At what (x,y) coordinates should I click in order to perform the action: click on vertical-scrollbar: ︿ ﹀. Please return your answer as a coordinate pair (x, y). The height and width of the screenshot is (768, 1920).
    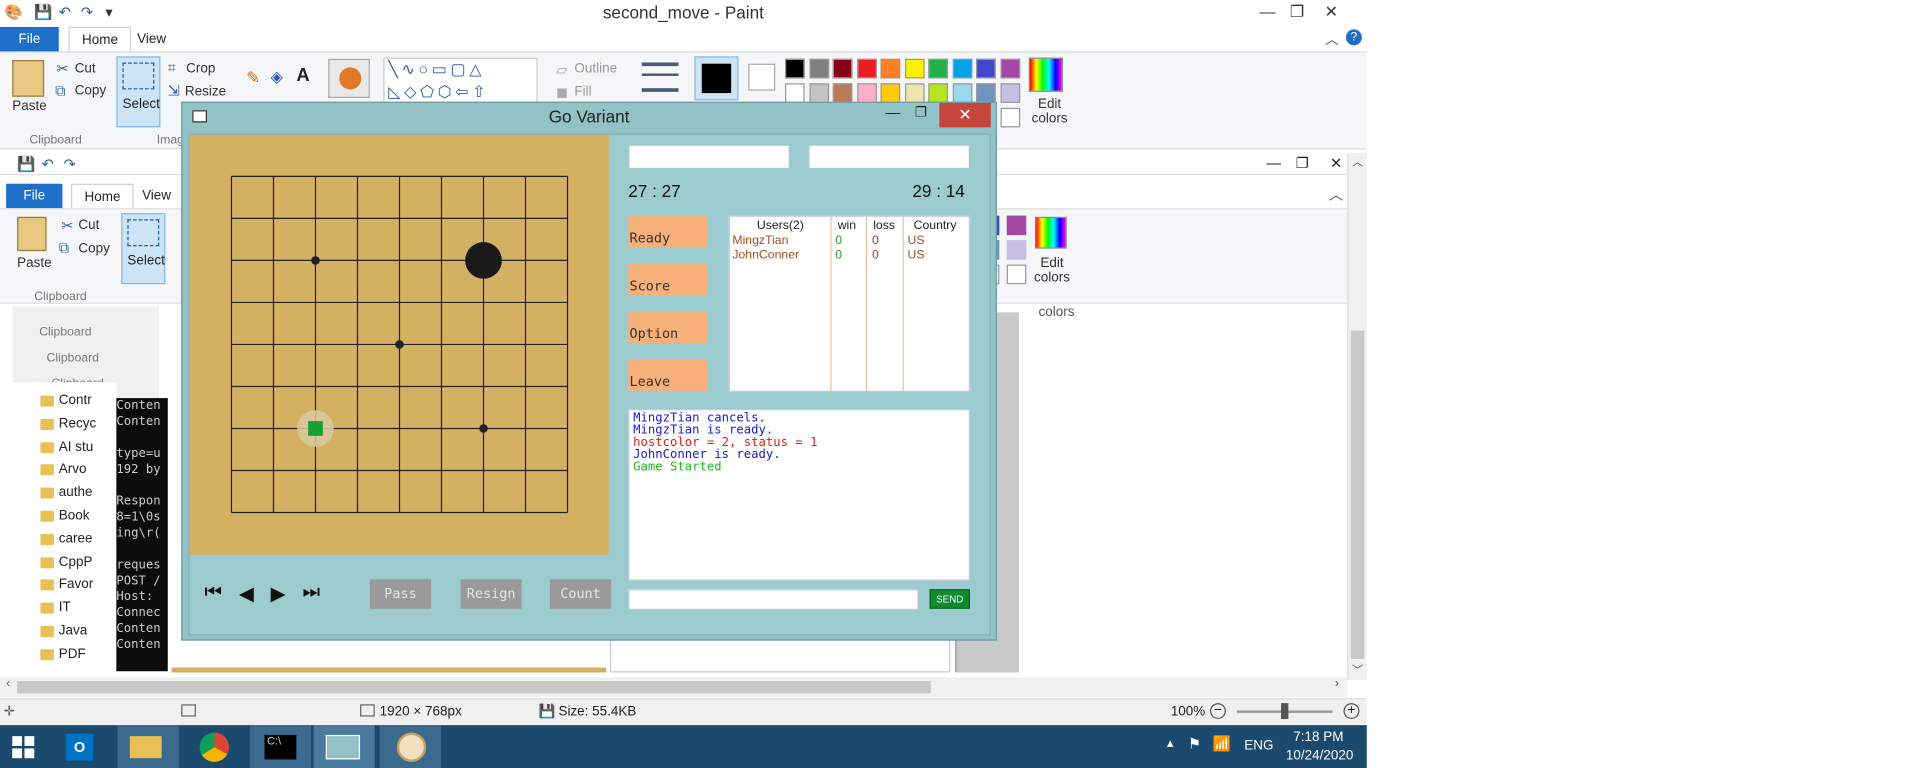
    Looking at the image, I should click on (1357, 416).